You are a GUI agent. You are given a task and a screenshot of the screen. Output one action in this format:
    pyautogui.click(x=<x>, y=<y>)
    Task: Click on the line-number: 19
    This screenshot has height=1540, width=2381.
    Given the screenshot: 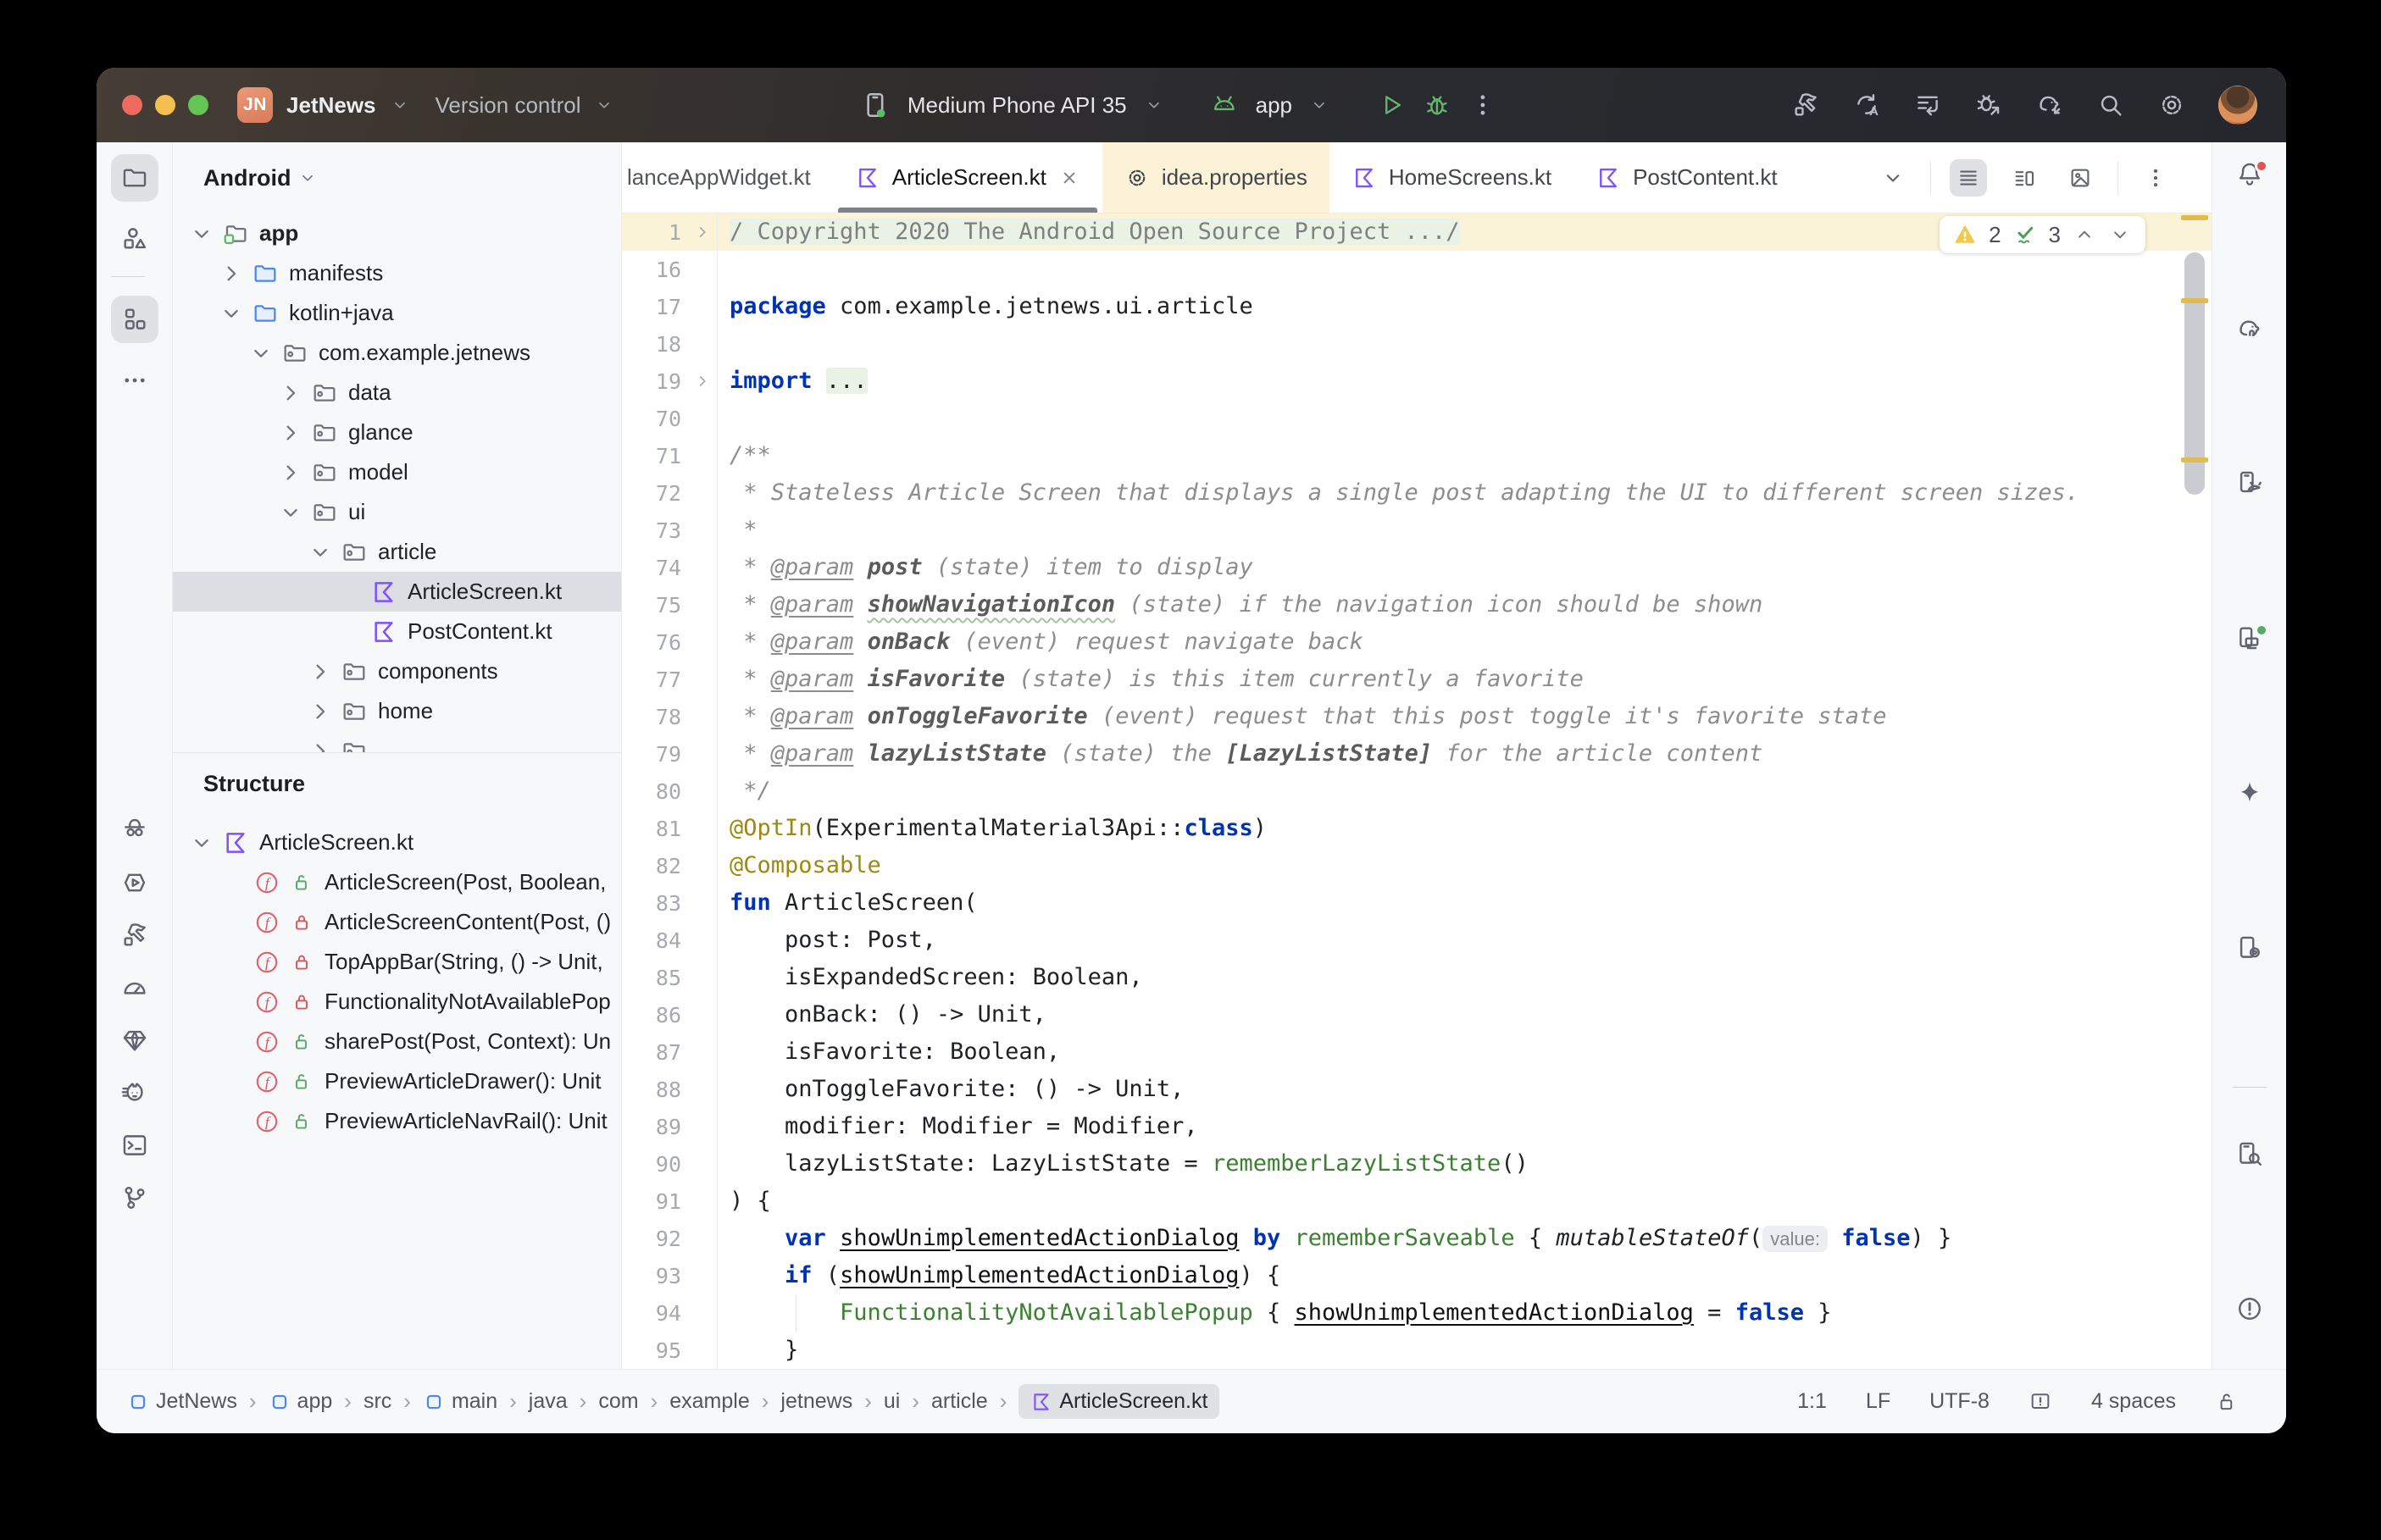 What is the action you would take?
    pyautogui.click(x=655, y=381)
    